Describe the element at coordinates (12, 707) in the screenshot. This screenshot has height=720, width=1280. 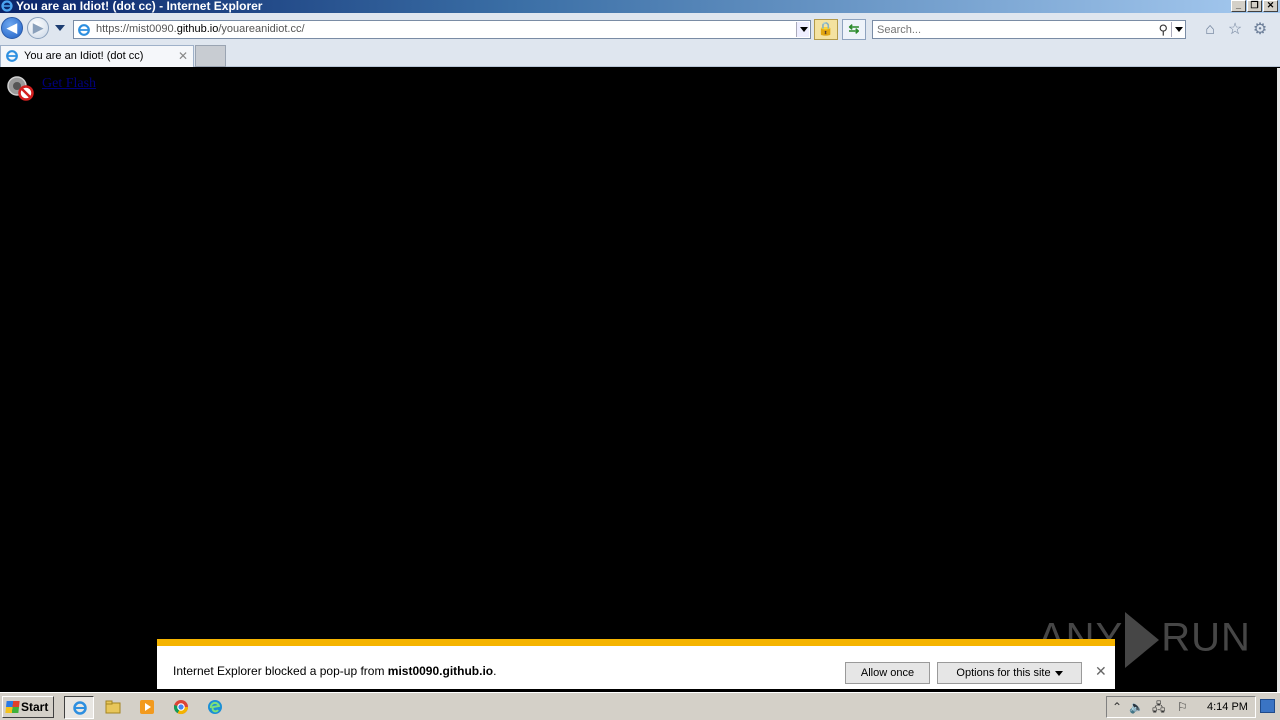
I see `windows-logo-icon` at that location.